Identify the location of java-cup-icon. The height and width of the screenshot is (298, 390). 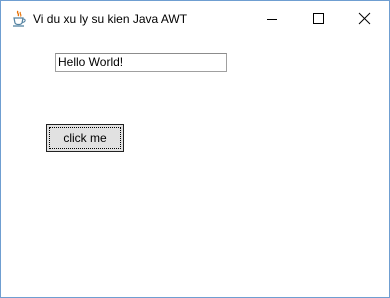
(19, 19).